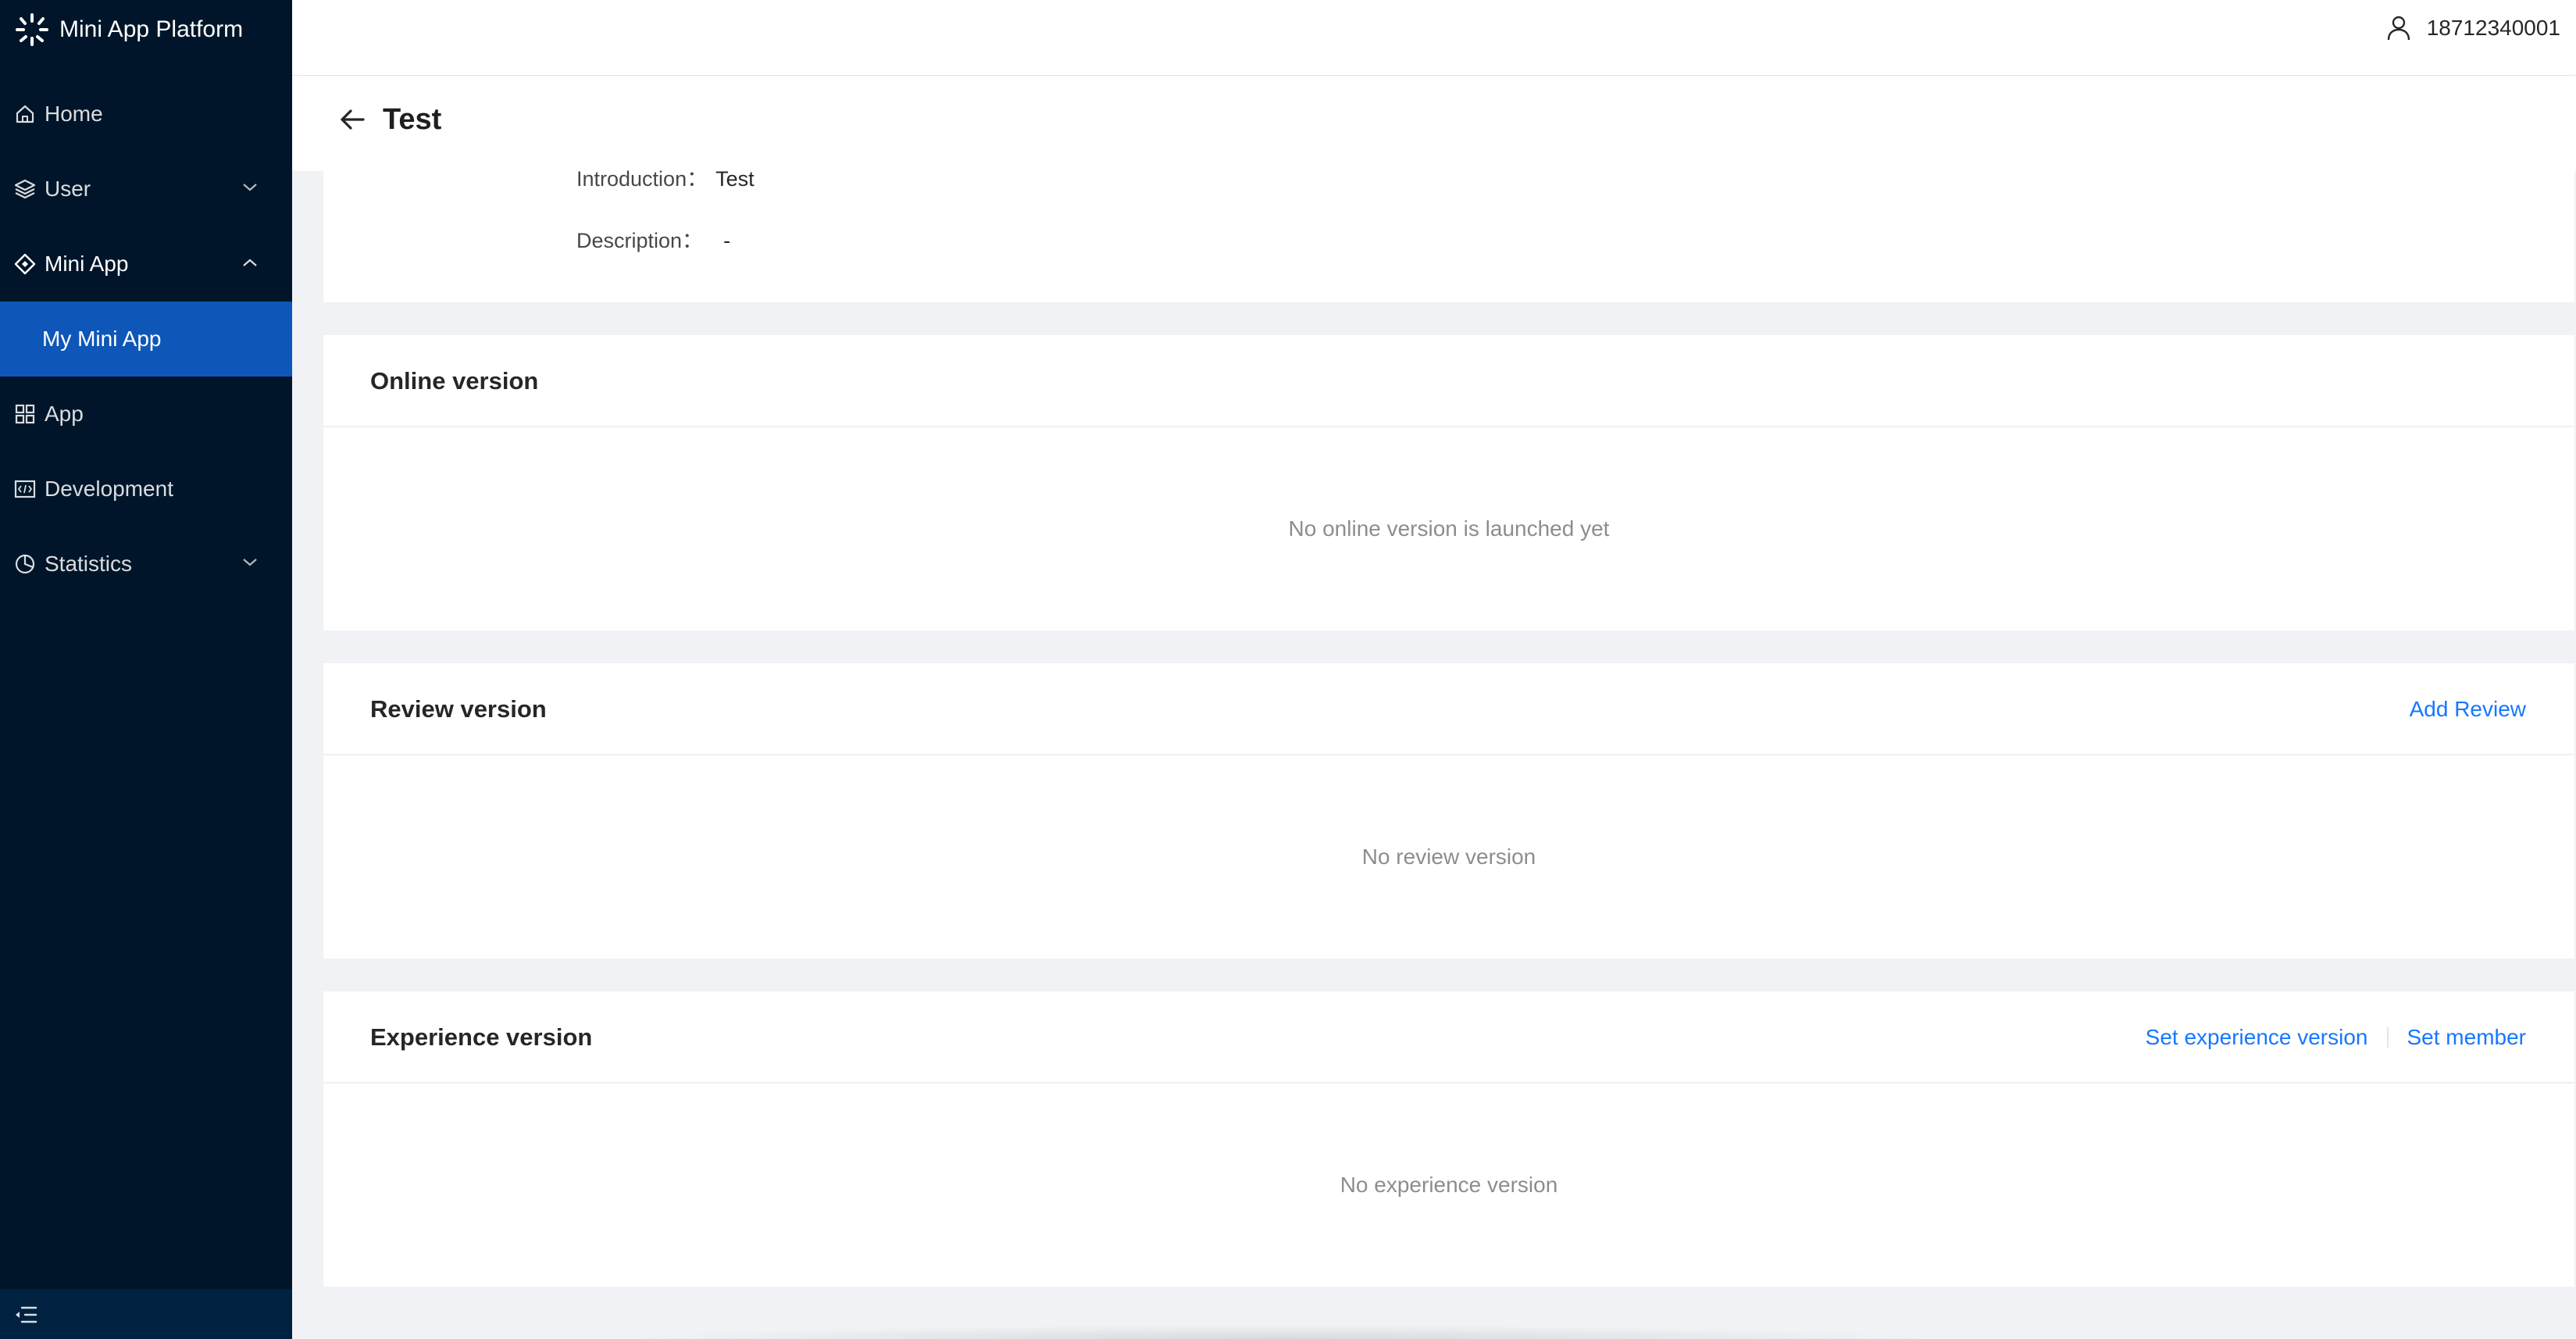  What do you see at coordinates (1281, 1332) in the screenshot?
I see `scroll-shadow` at bounding box center [1281, 1332].